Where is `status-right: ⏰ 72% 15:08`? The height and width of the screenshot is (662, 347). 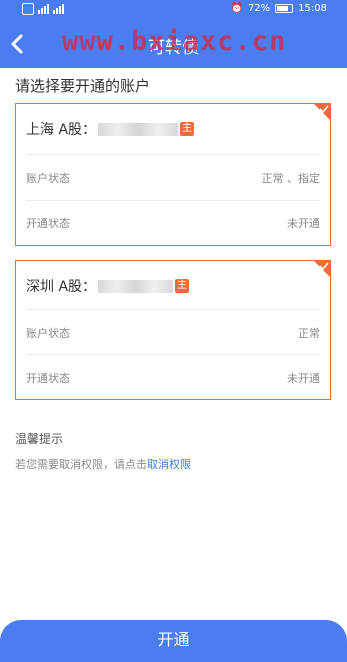
status-right: ⏰ 72% 15:08 is located at coordinates (278, 8).